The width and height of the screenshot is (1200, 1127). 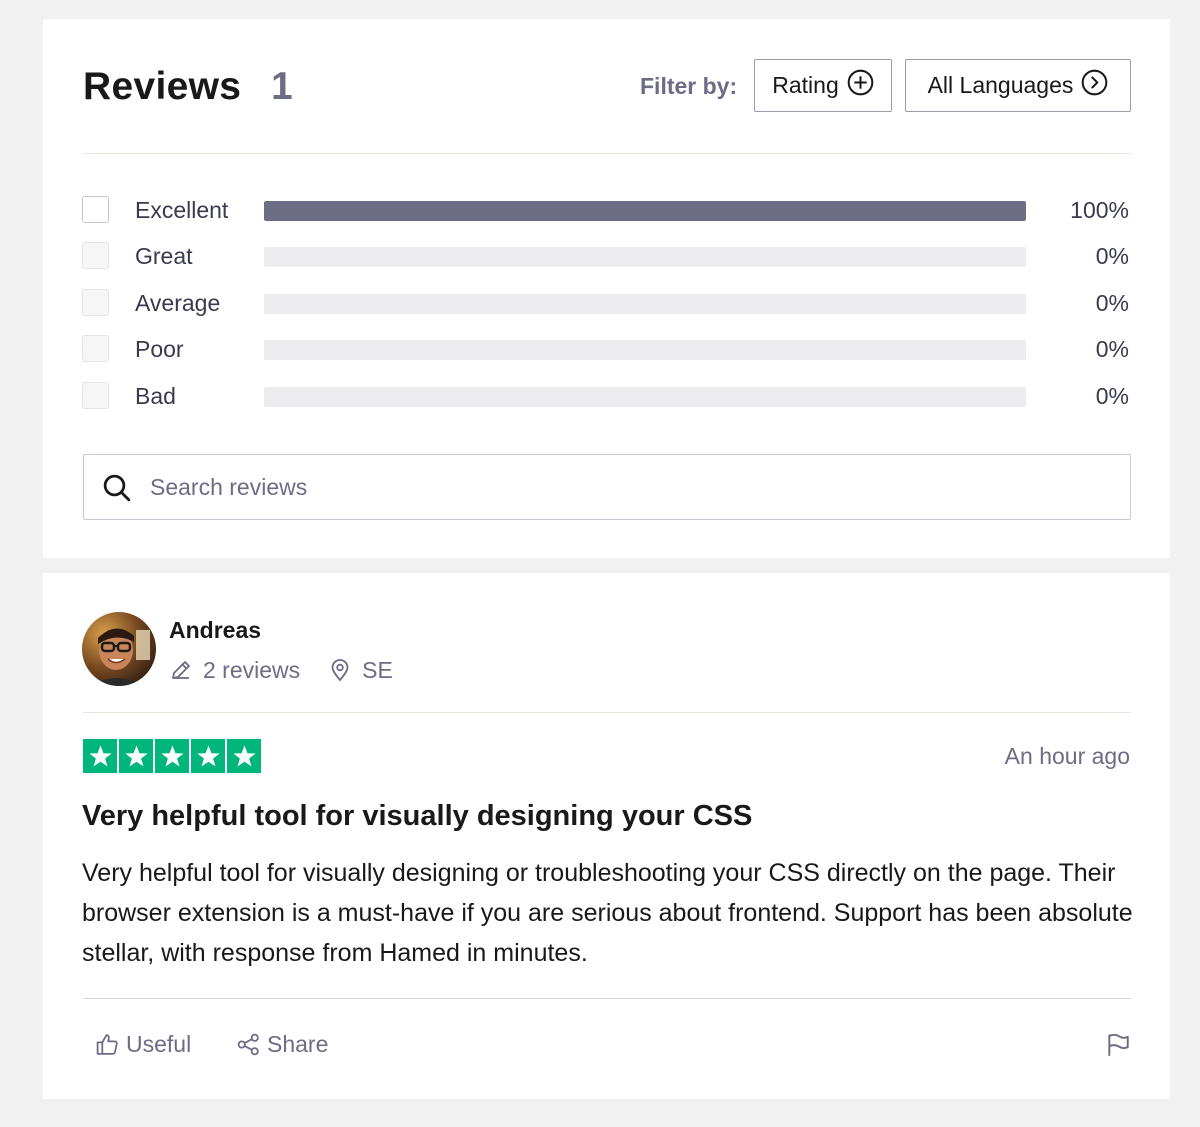 I want to click on avatar, so click(x=119, y=649).